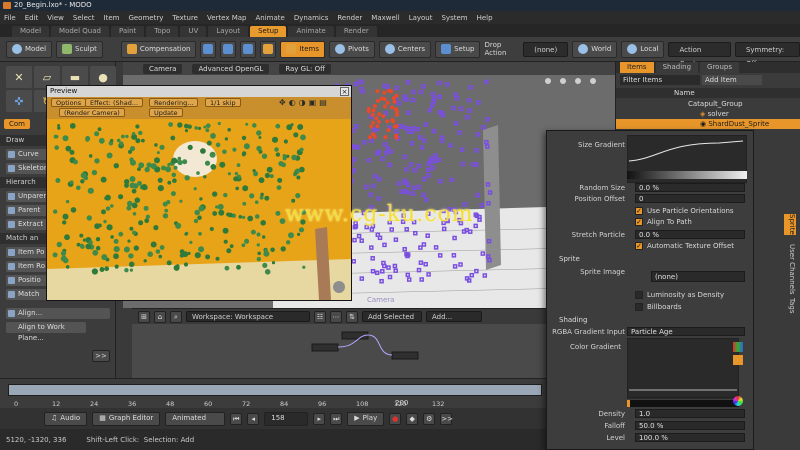 This screenshot has height=450, width=800. Describe the element at coordinates (228, 49) in the screenshot. I see `edges-mode-button` at that location.